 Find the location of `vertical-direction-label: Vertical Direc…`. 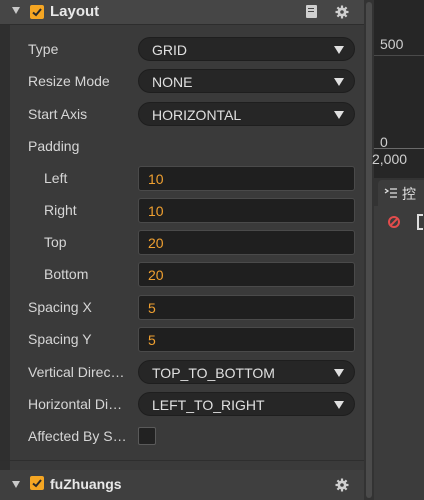

vertical-direction-label: Vertical Direc… is located at coordinates (76, 372).